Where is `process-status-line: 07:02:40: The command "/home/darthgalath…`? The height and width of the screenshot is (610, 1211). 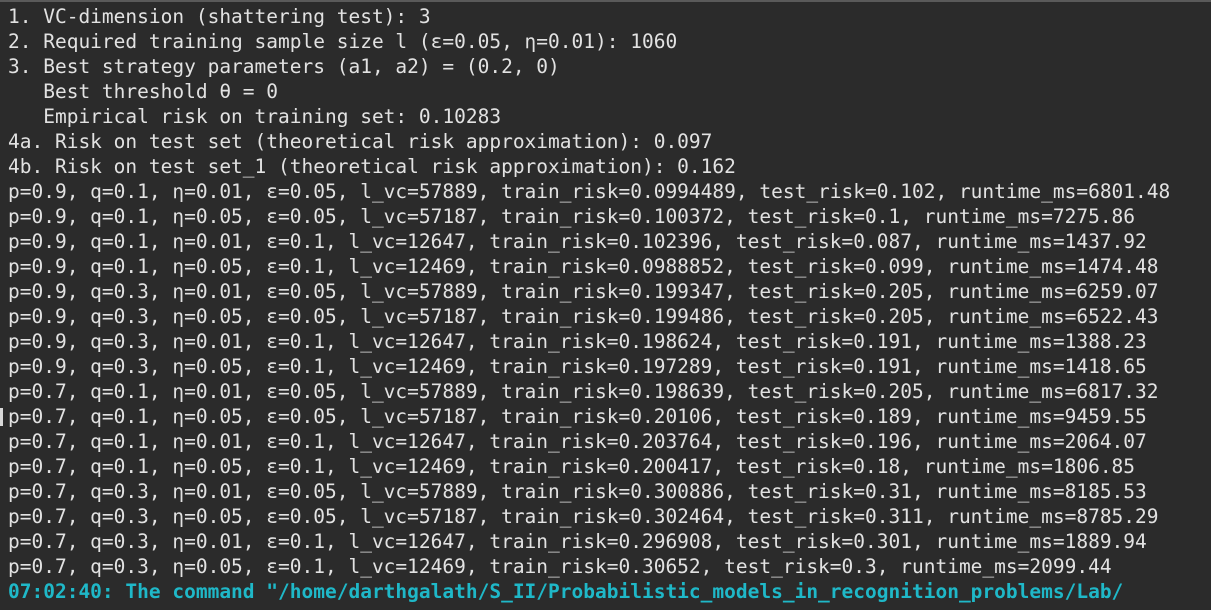 process-status-line: 07:02:40: The command "/home/darthgalath… is located at coordinates (585, 591).